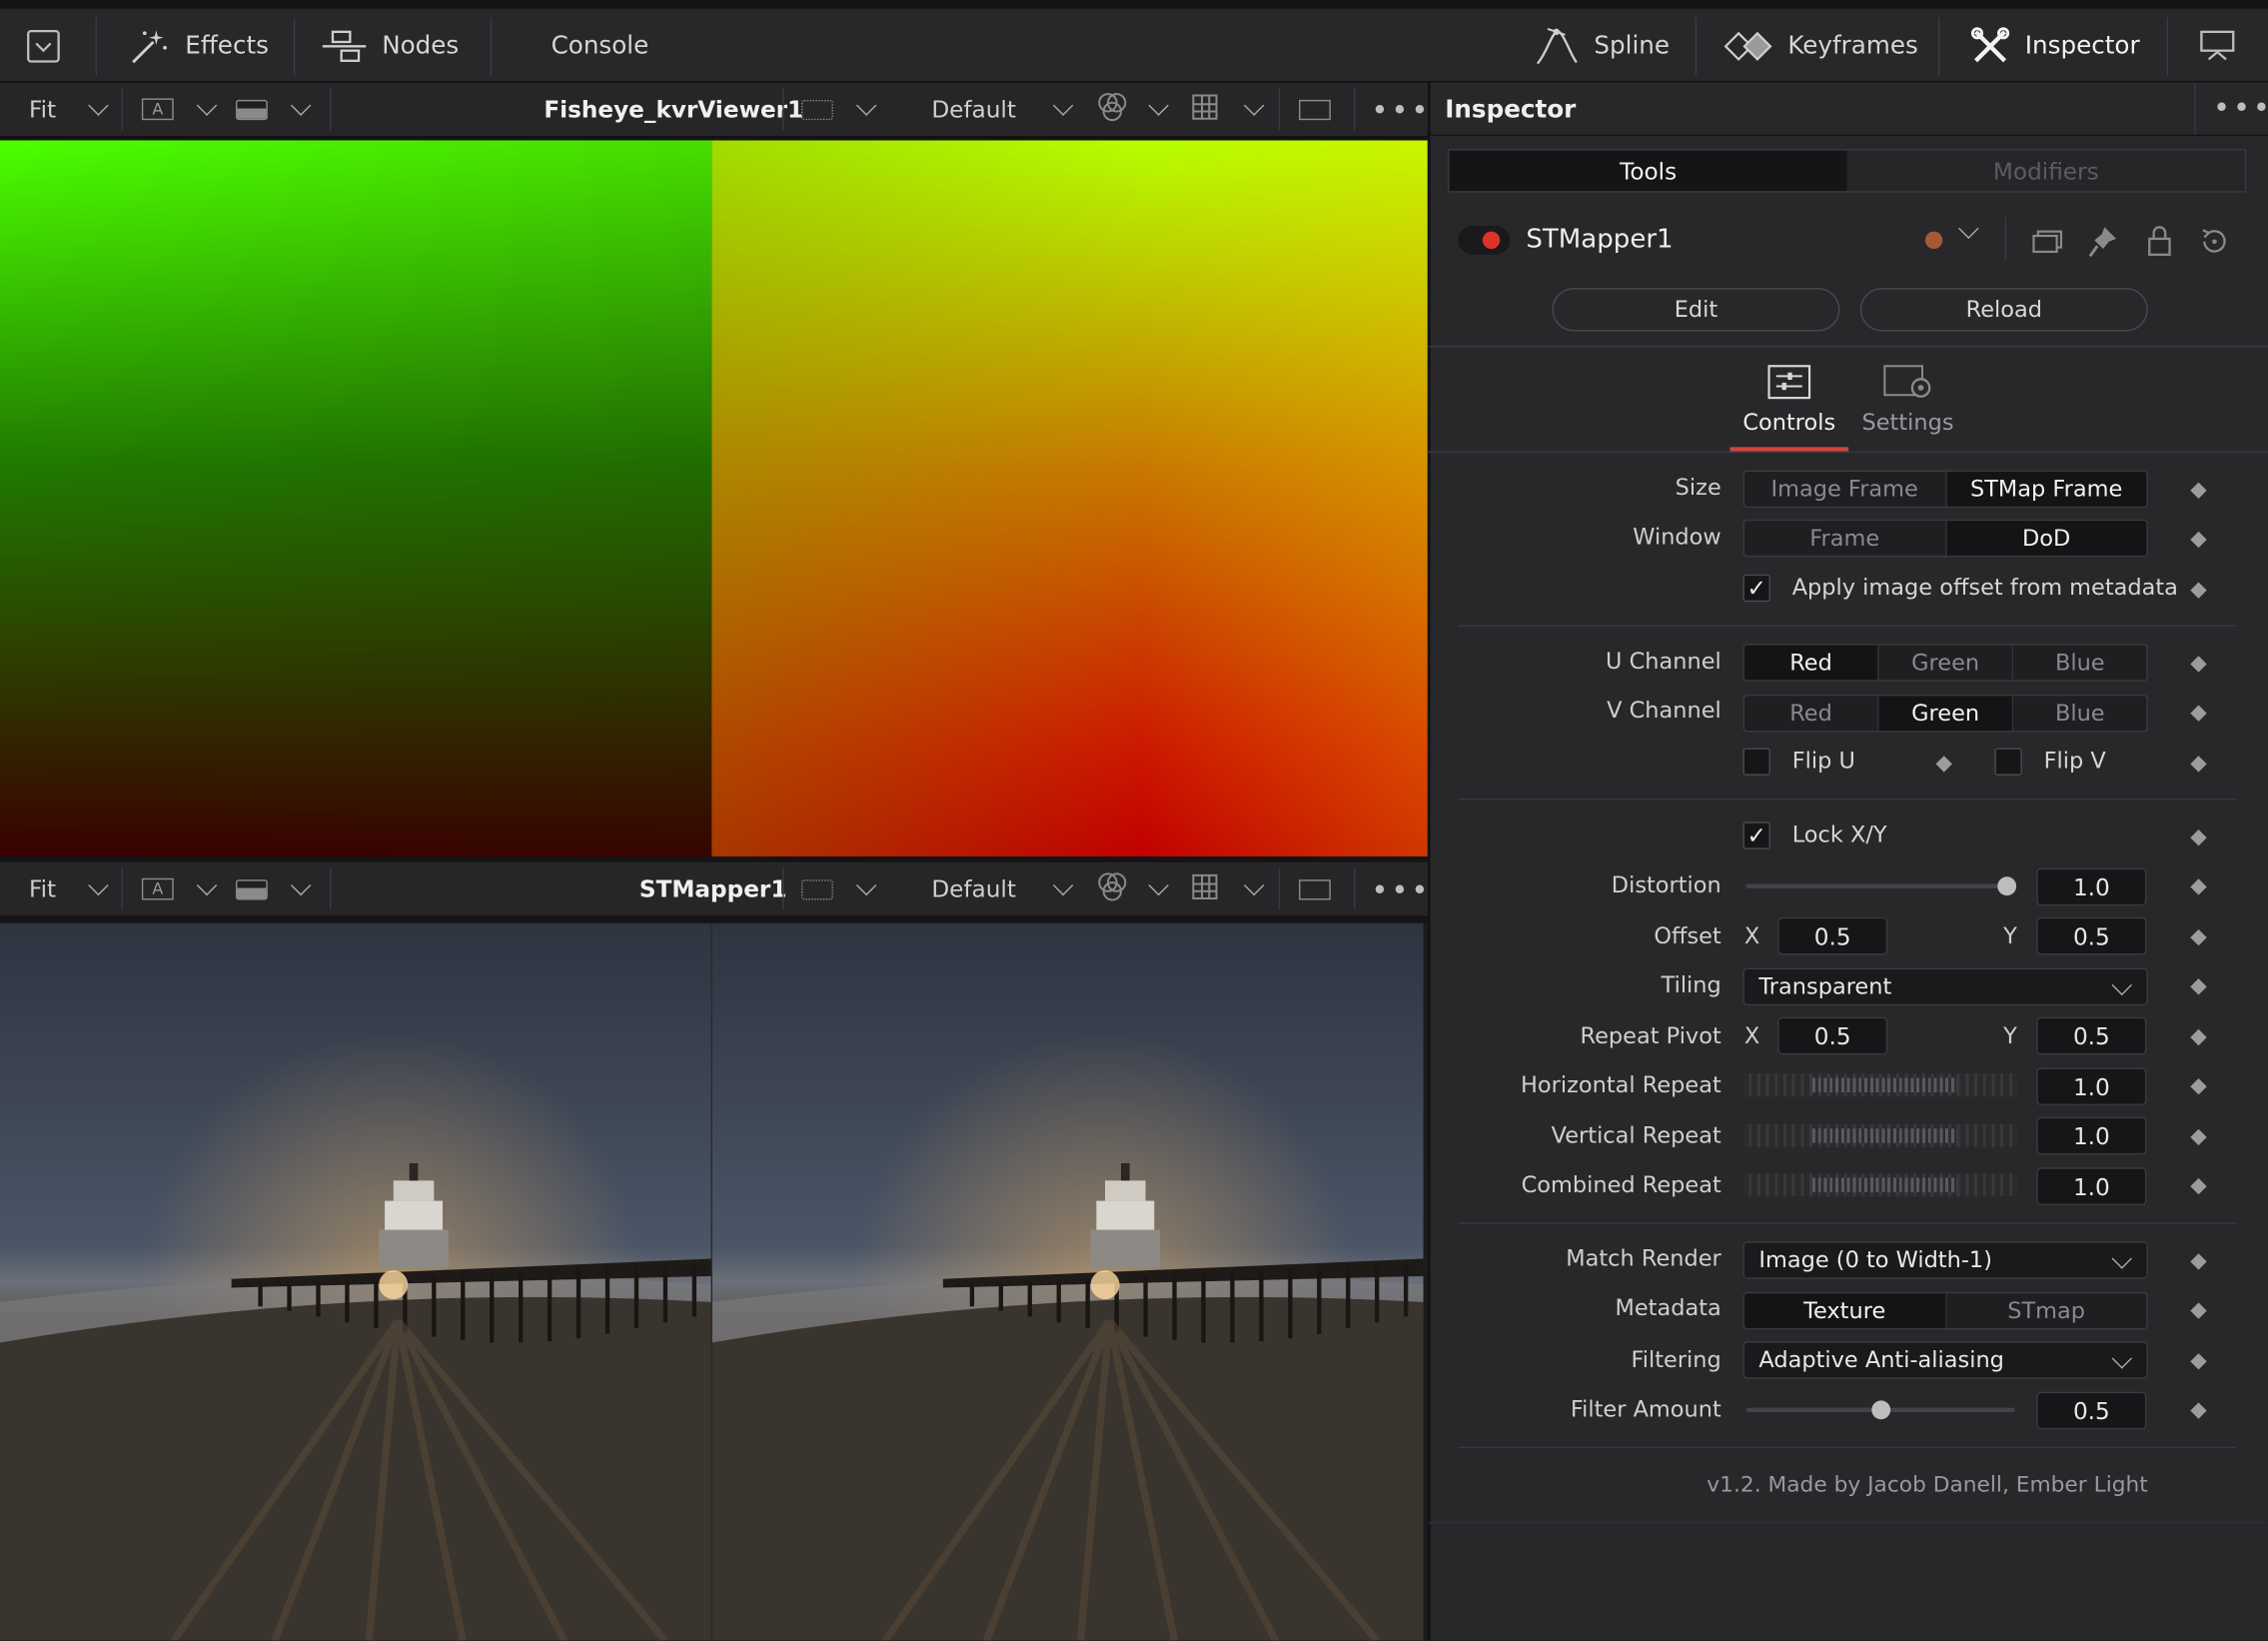  I want to click on node-color-dot, so click(1933, 240).